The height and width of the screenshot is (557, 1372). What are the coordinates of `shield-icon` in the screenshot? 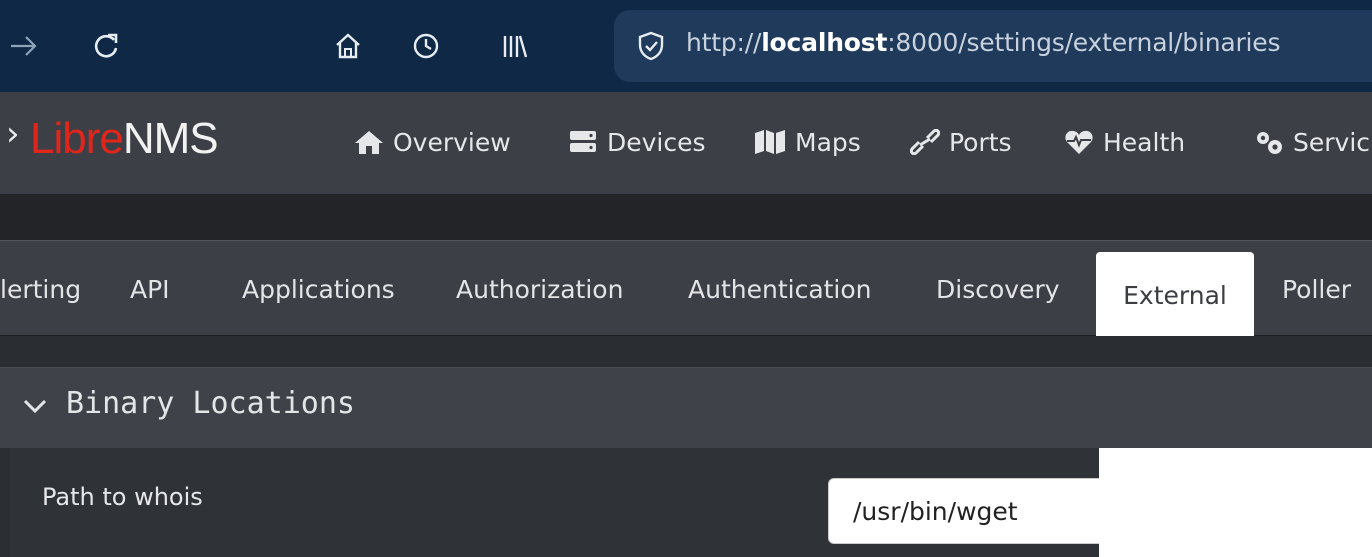 It's located at (651, 48).